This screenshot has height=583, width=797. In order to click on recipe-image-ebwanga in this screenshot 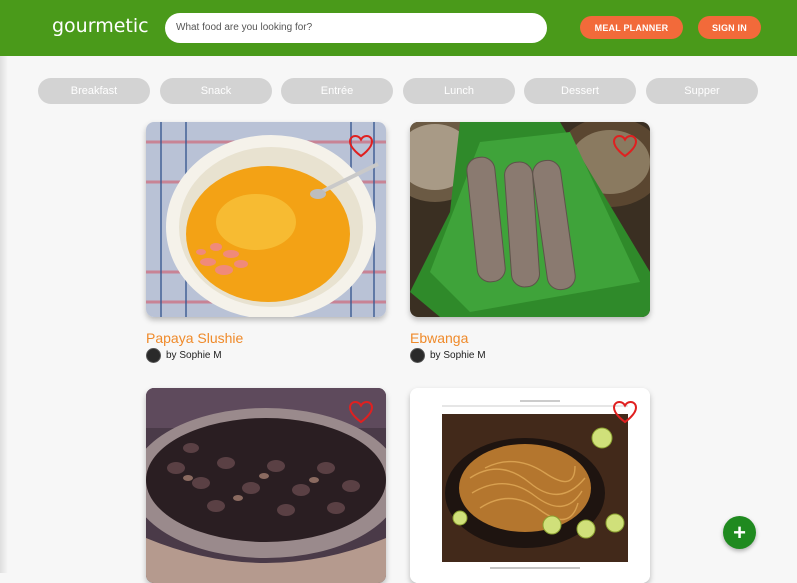, I will do `click(530, 219)`.